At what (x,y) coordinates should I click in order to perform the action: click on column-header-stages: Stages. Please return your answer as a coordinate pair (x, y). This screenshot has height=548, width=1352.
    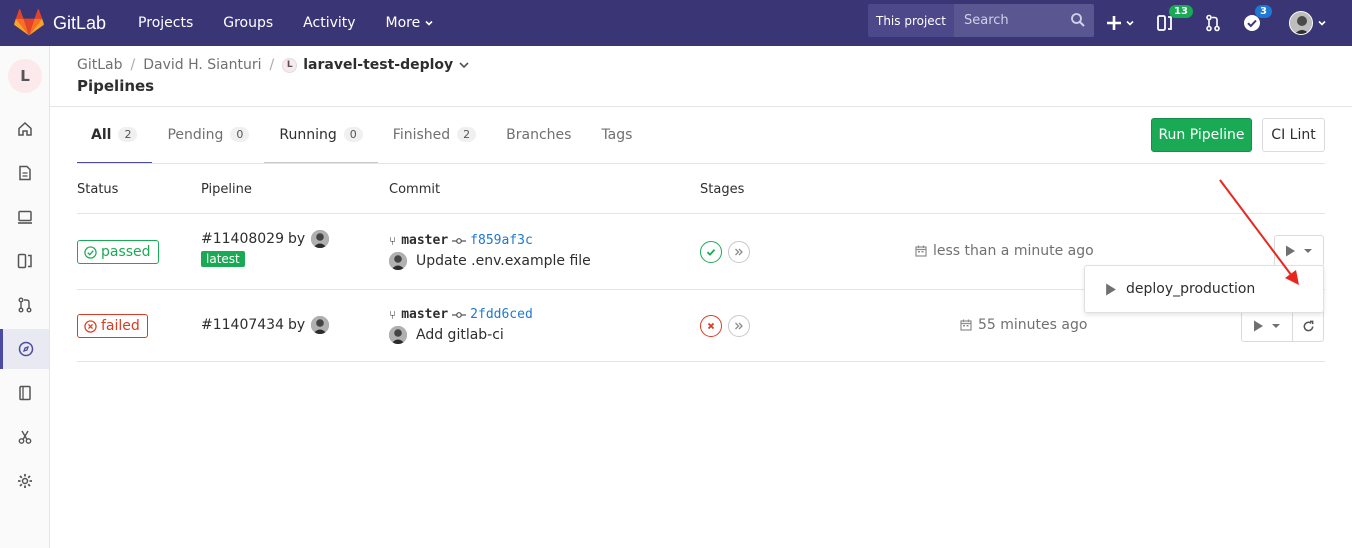
    Looking at the image, I should click on (722, 189).